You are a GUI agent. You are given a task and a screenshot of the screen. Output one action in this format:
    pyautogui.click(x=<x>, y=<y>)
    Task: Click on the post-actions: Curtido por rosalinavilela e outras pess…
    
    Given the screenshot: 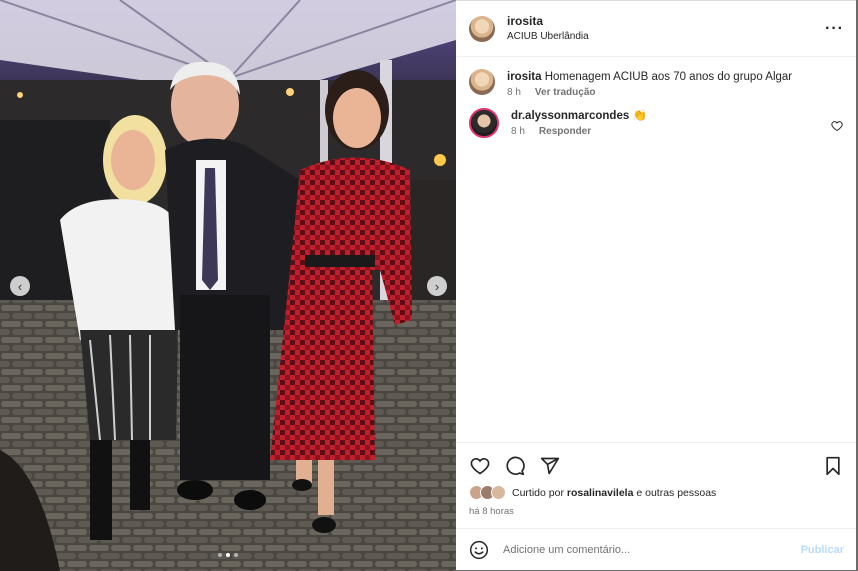 What is the action you would take?
    pyautogui.click(x=656, y=485)
    